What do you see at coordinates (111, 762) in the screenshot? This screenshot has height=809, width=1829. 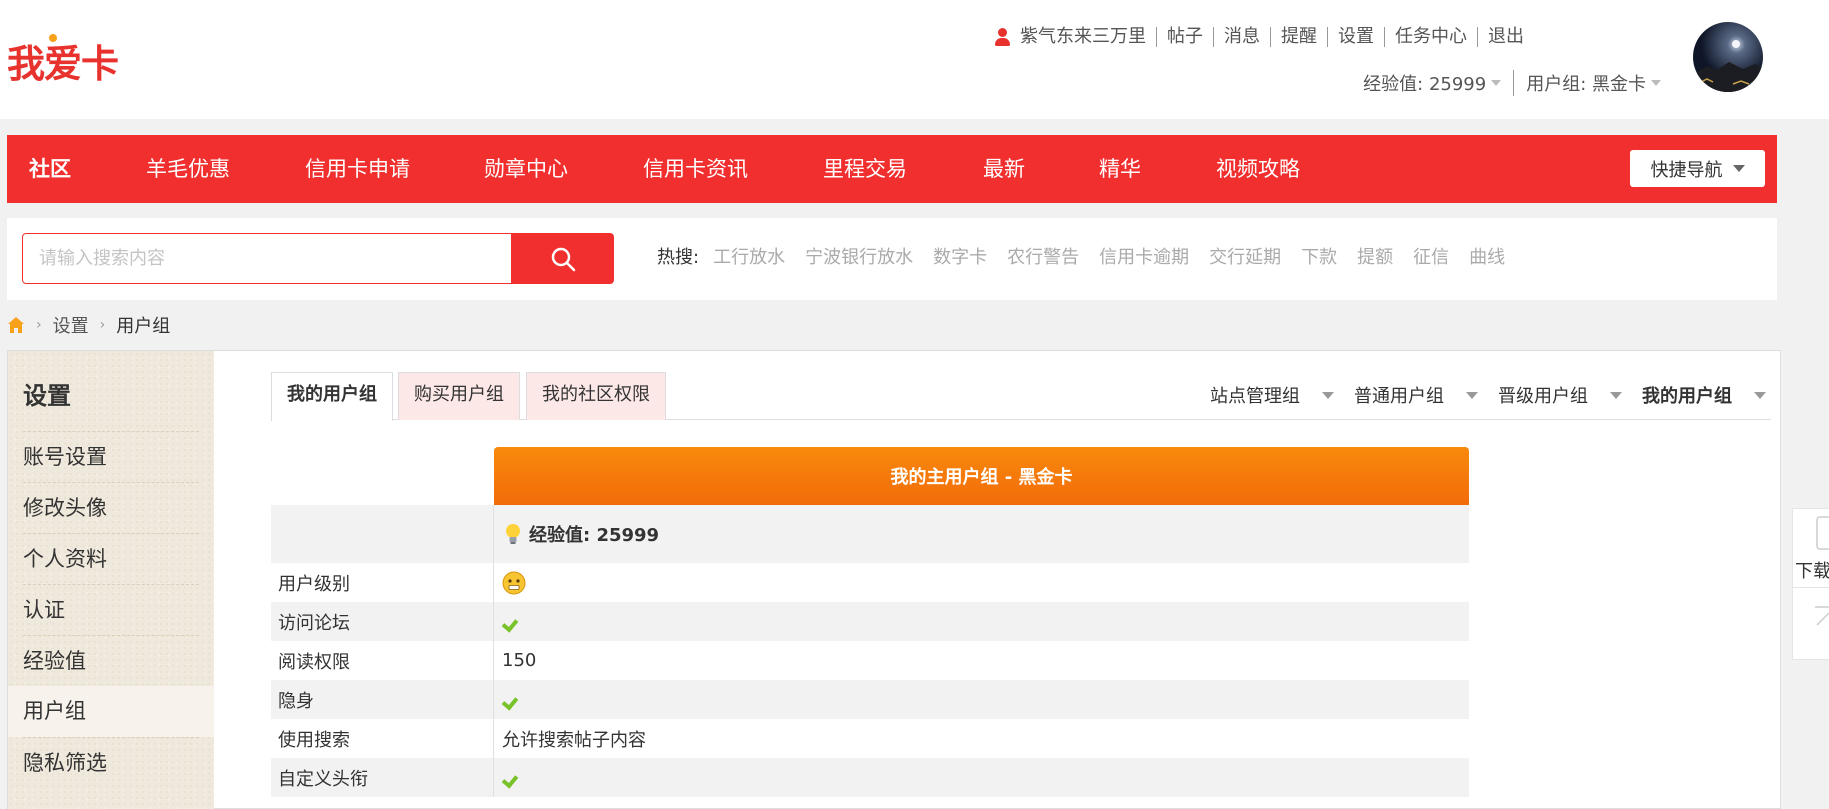 I see `sidebar-item-privacy: 隐私筛选` at bounding box center [111, 762].